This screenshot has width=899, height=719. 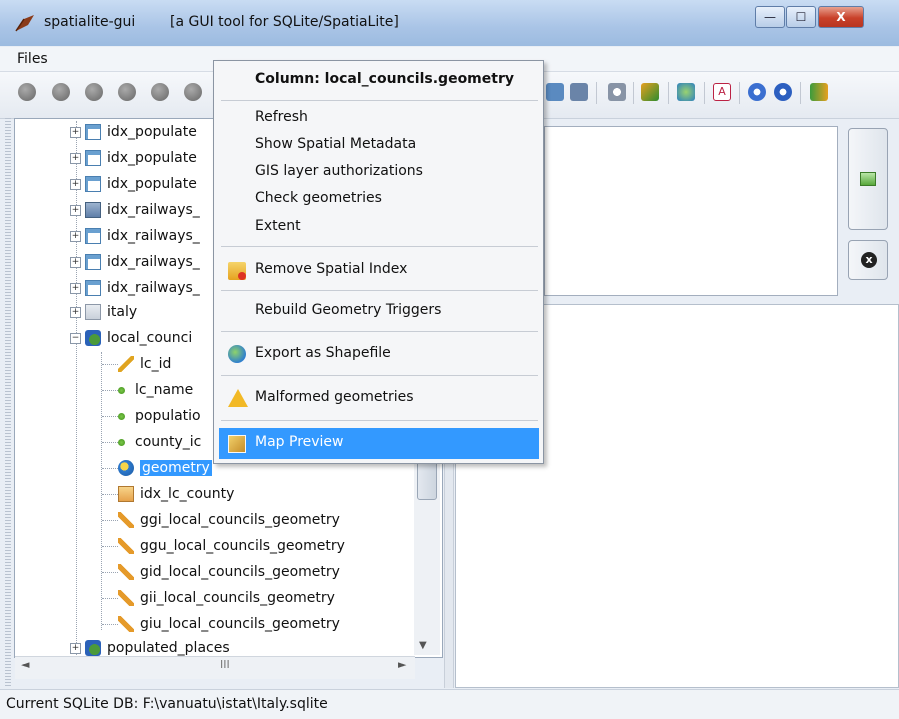 I want to click on menu-item-export-as-shapefile: Export as Shapefile, so click(x=323, y=353).